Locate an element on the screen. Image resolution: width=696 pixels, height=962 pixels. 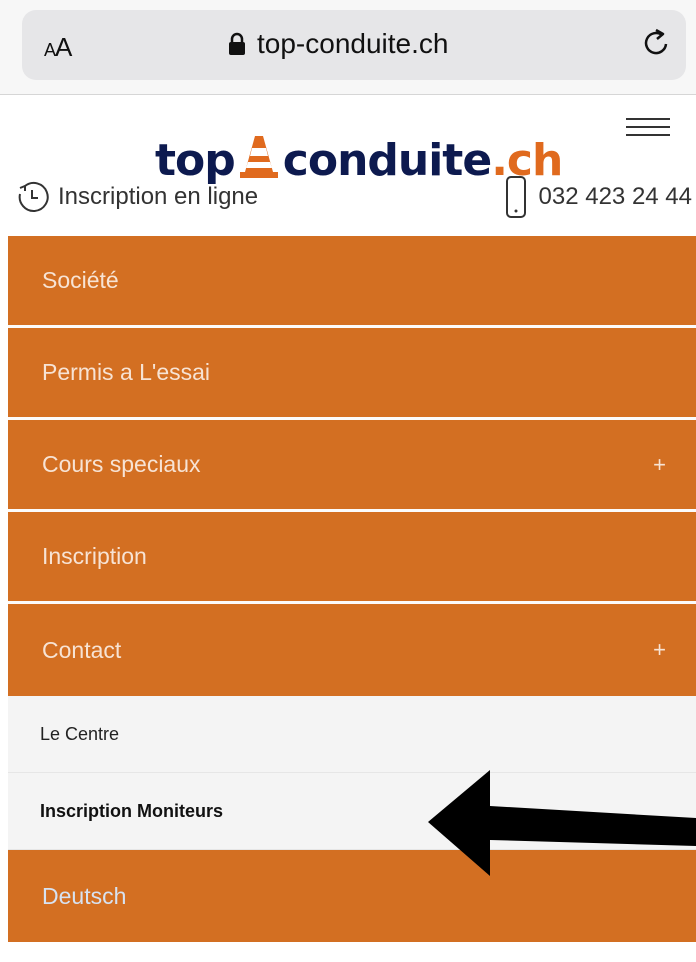
menu-item-label: Contact is located at coordinates (82, 649).